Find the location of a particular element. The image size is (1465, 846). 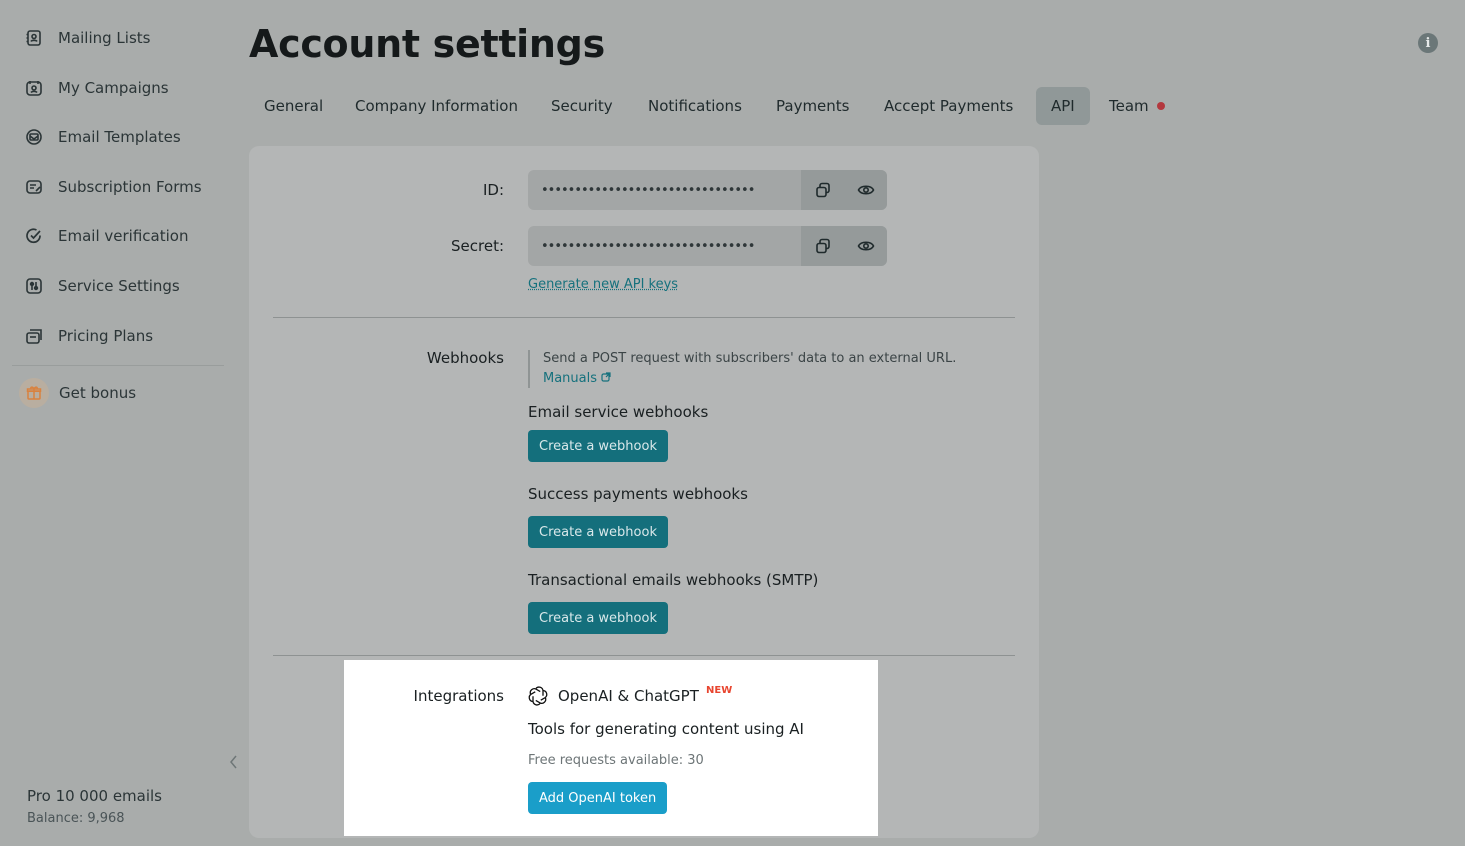

sidebar-item-email-verification: Email verification is located at coordinates (106, 236).